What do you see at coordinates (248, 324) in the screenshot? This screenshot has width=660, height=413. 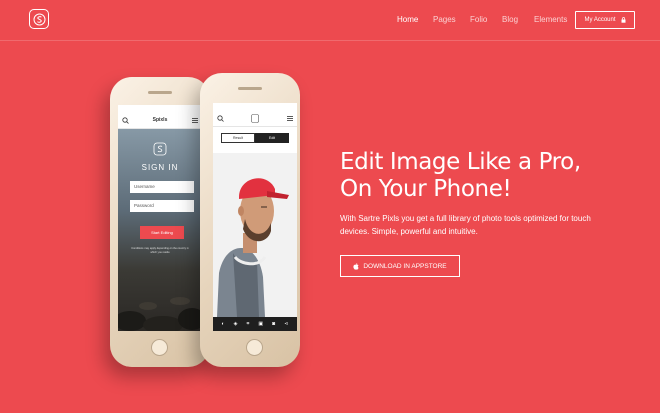 I see `crop-icon: ⌗` at bounding box center [248, 324].